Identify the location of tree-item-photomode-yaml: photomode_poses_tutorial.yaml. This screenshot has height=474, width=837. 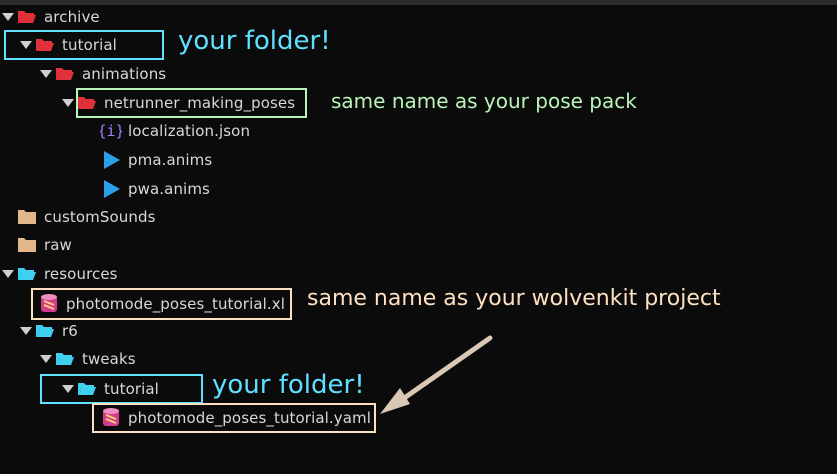
(235, 418).